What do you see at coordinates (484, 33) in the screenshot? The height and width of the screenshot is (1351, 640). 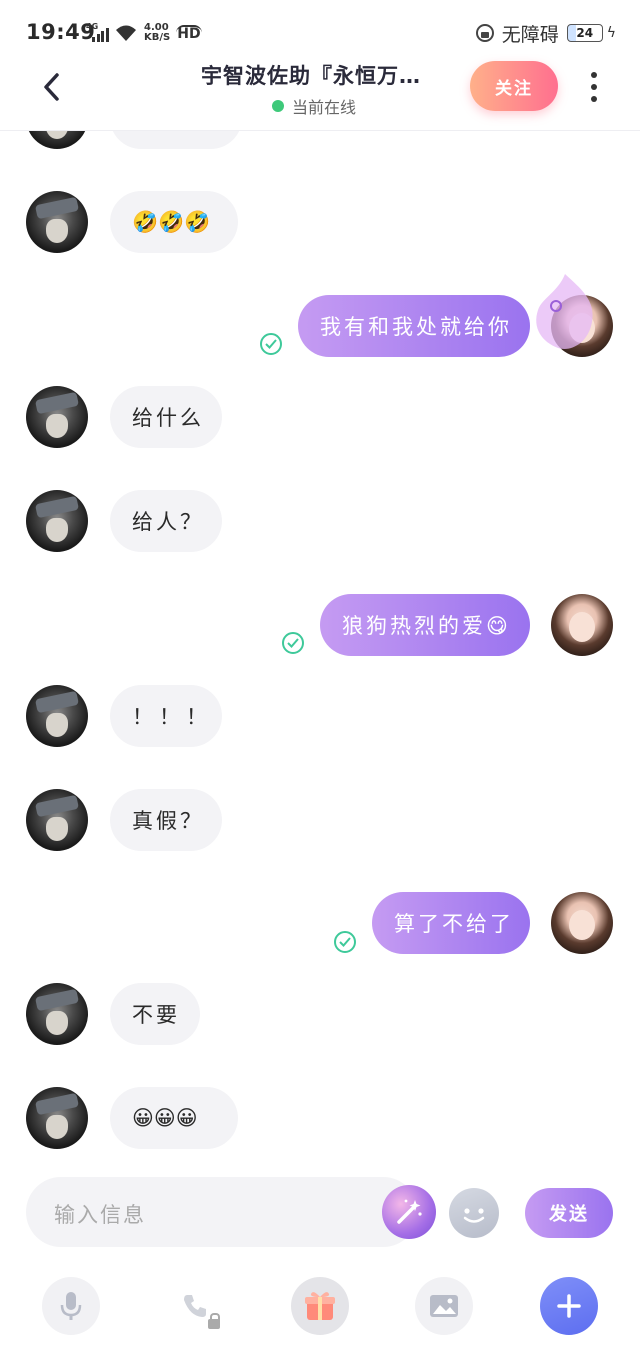 I see `screen-lock-icon` at bounding box center [484, 33].